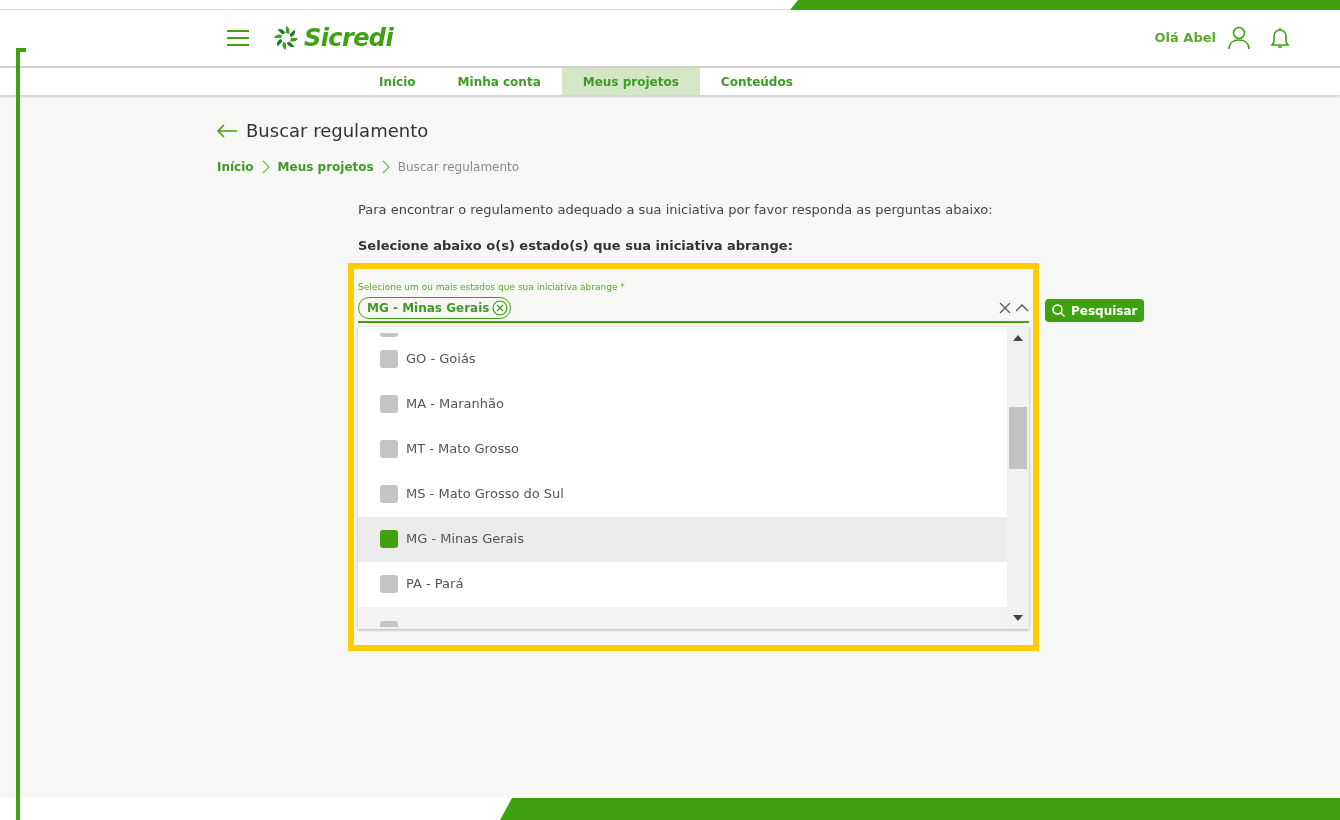  What do you see at coordinates (1058, 310) in the screenshot?
I see `search-icon` at bounding box center [1058, 310].